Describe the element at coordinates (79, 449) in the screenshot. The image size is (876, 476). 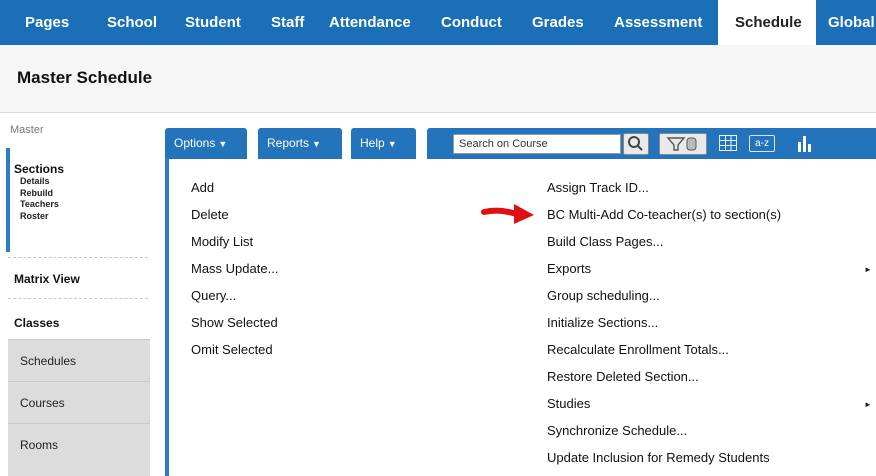
I see `sidebar-item-rooms: Rooms` at that location.